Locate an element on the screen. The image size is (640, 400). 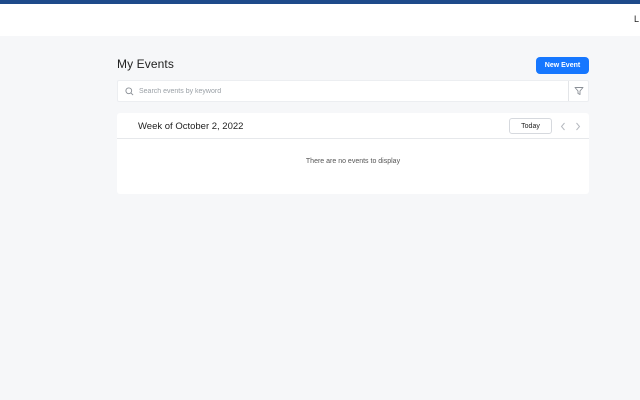
filter-icon is located at coordinates (578, 91).